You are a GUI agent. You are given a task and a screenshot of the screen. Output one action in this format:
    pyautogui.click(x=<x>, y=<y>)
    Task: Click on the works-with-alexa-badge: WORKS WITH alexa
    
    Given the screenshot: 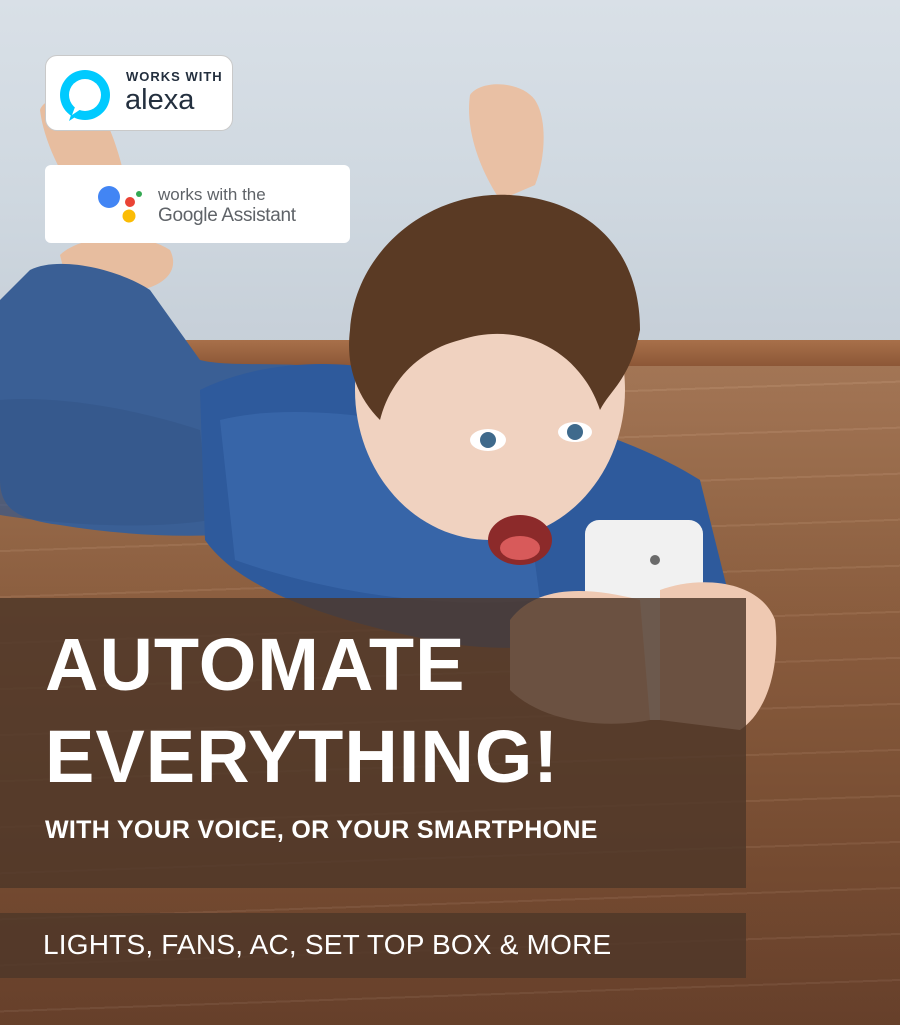 What is the action you would take?
    pyautogui.click(x=139, y=93)
    